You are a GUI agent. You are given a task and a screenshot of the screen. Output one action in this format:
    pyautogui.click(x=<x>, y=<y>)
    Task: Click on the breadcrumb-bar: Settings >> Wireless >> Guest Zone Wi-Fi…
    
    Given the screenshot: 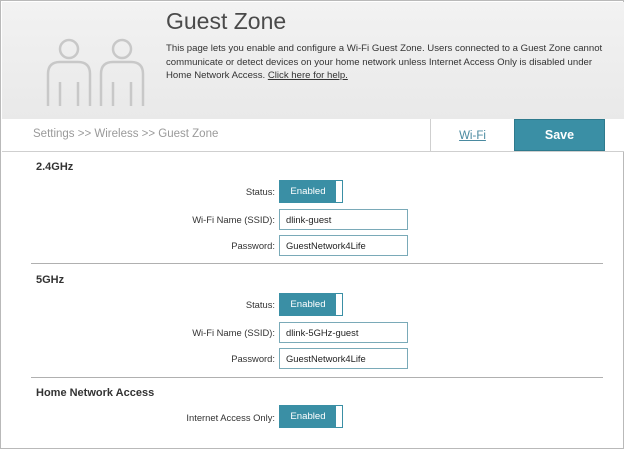 What is the action you would take?
    pyautogui.click(x=313, y=135)
    